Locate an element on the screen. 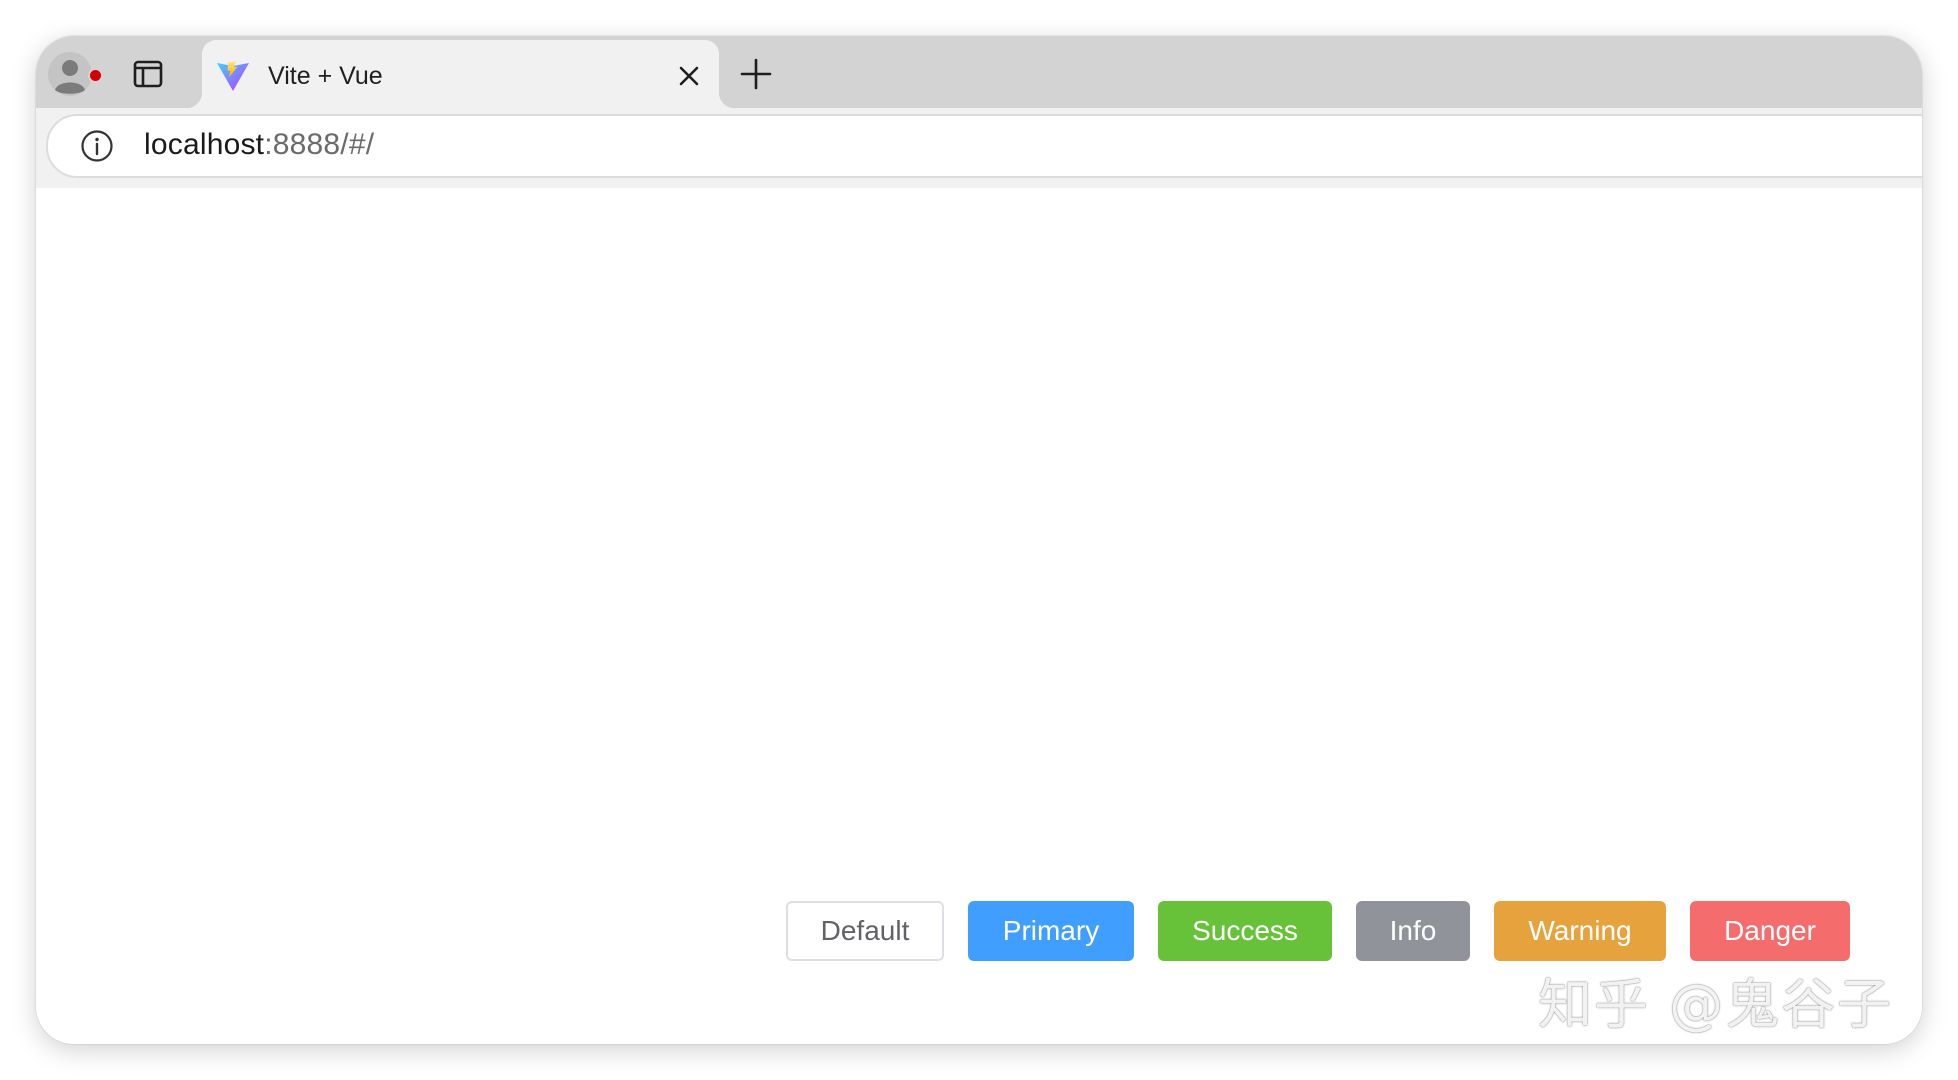  plus-icon is located at coordinates (756, 74).